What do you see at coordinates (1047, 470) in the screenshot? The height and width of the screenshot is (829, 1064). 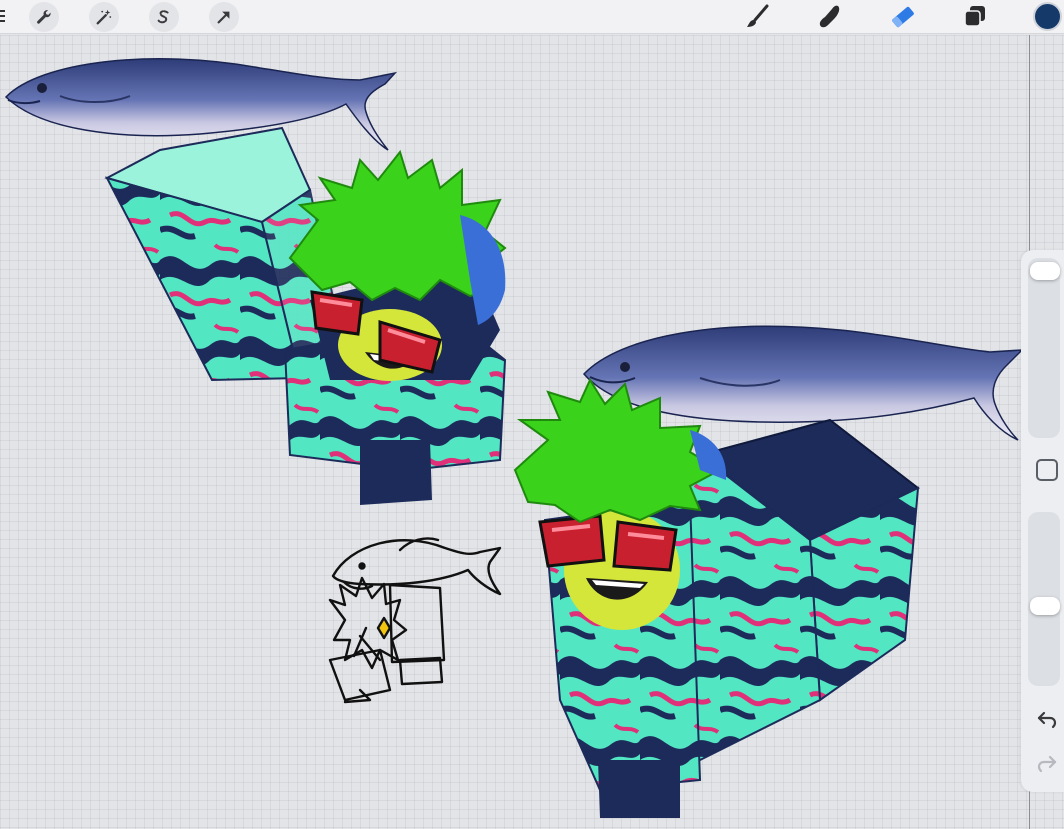 I see `modify-button` at bounding box center [1047, 470].